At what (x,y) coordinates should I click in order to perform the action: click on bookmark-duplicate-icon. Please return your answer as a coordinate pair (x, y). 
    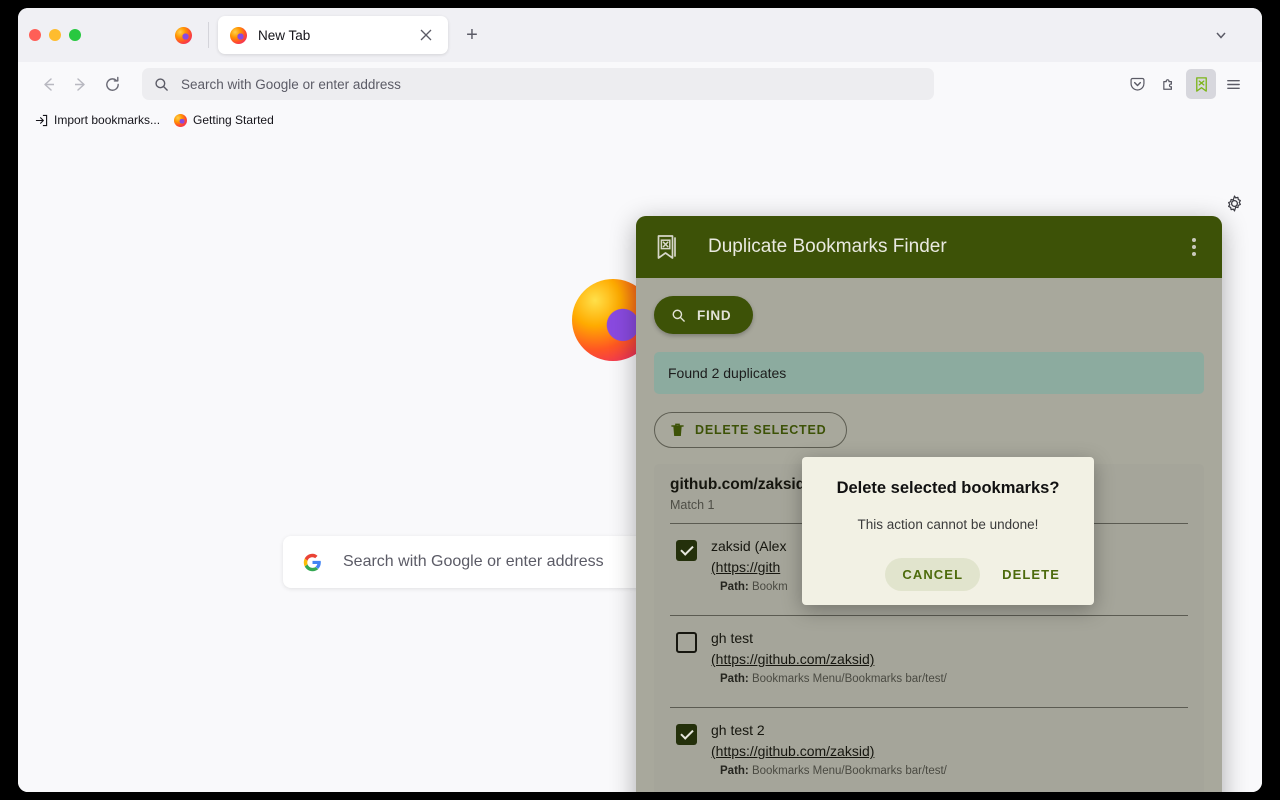
    Looking at the image, I should click on (667, 247).